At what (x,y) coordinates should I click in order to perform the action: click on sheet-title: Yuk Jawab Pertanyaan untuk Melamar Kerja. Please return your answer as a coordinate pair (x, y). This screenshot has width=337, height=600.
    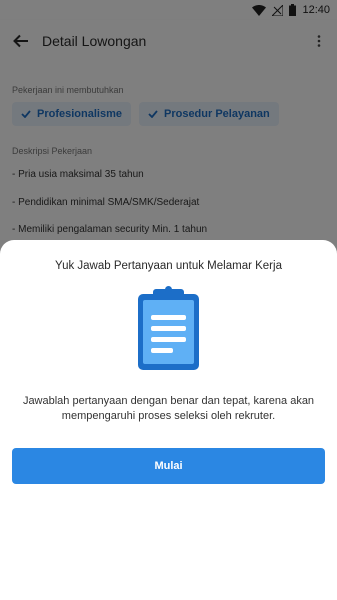
    Looking at the image, I should click on (168, 266).